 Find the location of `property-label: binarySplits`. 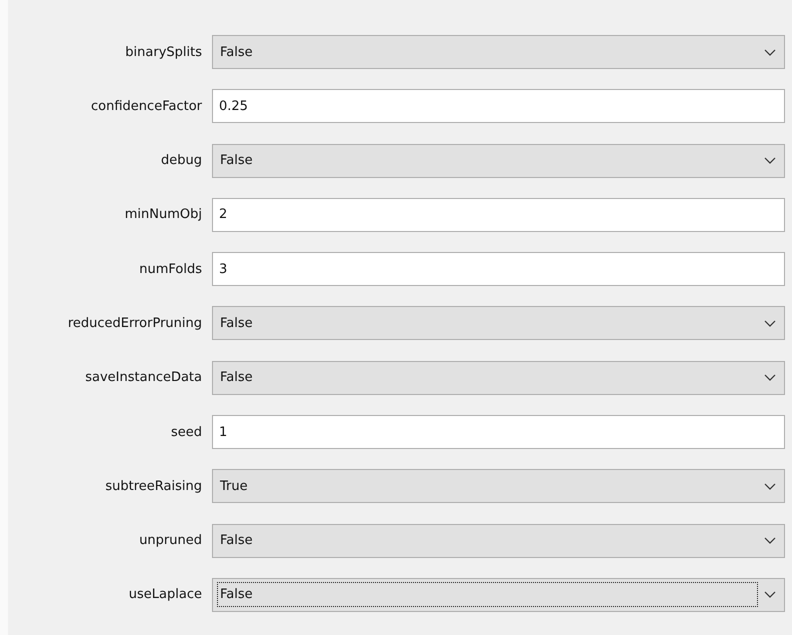

property-label: binarySplits is located at coordinates (163, 52).